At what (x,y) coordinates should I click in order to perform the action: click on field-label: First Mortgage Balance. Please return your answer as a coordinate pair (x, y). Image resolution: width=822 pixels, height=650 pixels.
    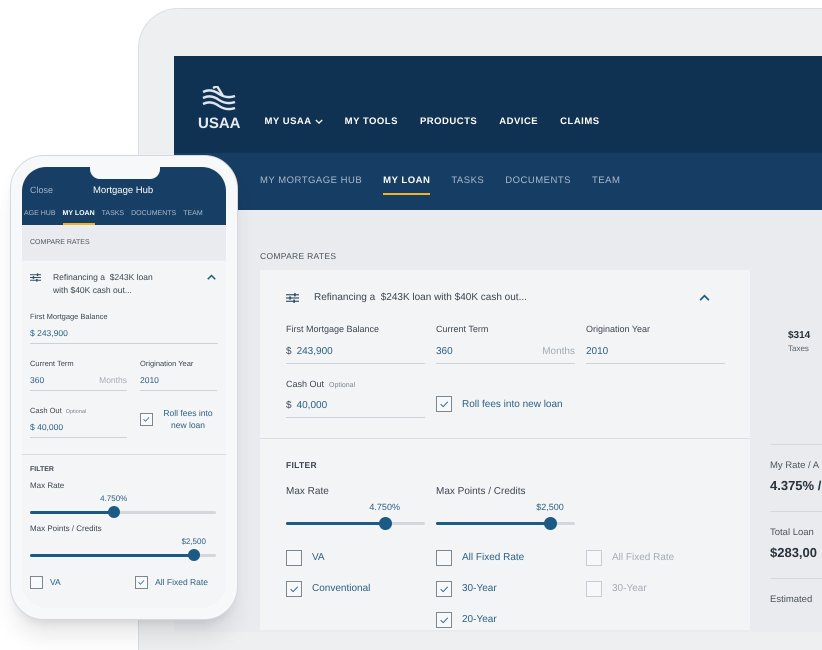
    Looking at the image, I should click on (333, 329).